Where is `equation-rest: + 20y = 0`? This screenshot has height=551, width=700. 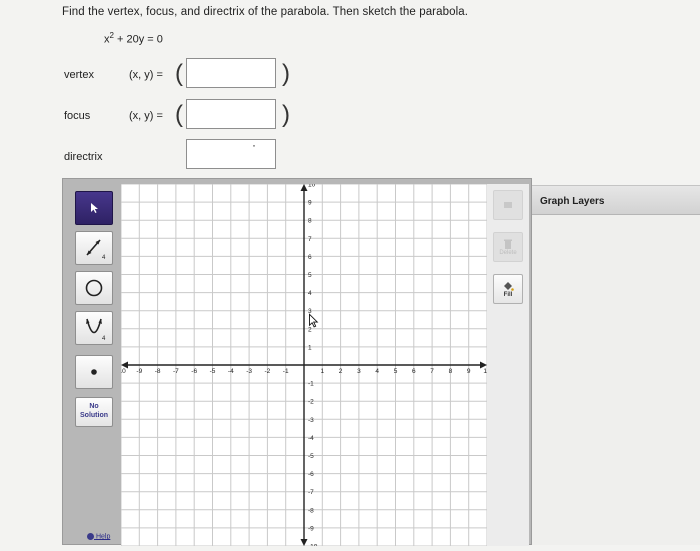
equation-rest: + 20y = 0 is located at coordinates (138, 39).